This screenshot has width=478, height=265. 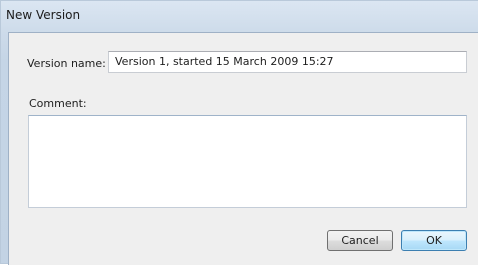 I want to click on window-title: New Version, so click(x=43, y=15).